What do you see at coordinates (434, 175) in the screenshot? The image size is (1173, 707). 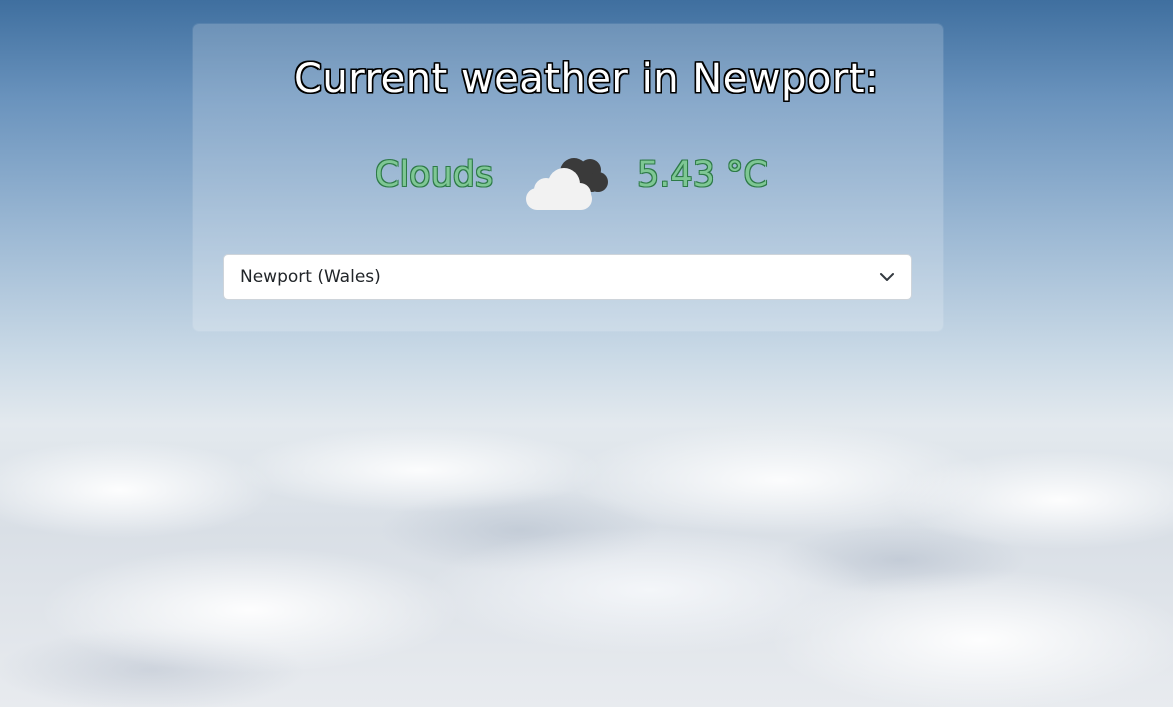 I see `weather-condition: Clouds` at bounding box center [434, 175].